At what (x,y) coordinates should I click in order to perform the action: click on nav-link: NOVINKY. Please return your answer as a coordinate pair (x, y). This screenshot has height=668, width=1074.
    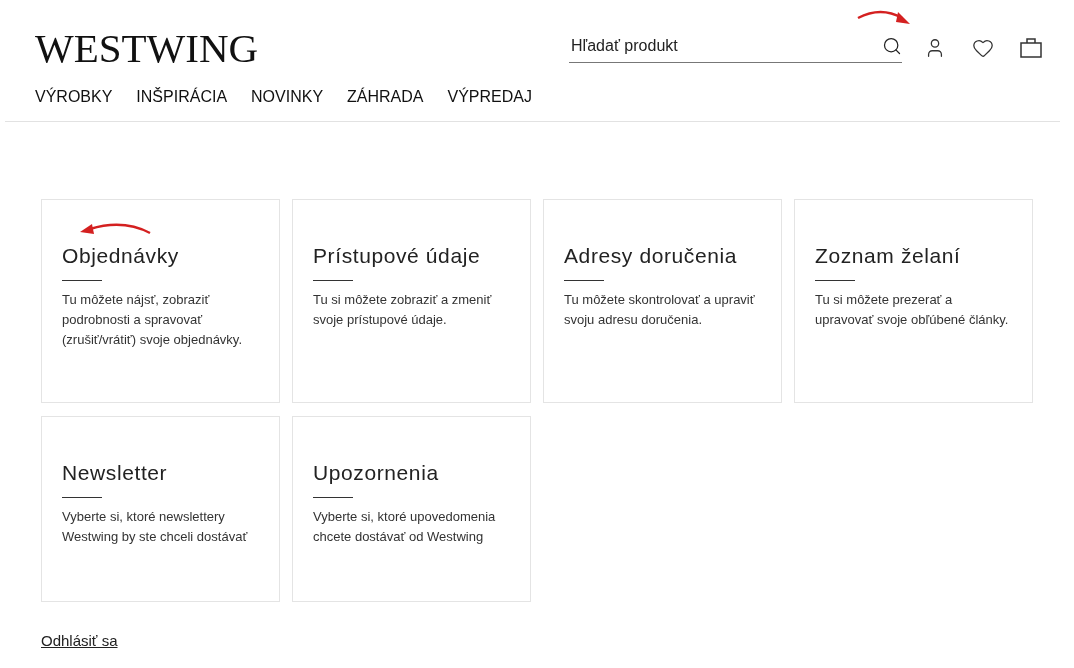
    Looking at the image, I should click on (287, 97).